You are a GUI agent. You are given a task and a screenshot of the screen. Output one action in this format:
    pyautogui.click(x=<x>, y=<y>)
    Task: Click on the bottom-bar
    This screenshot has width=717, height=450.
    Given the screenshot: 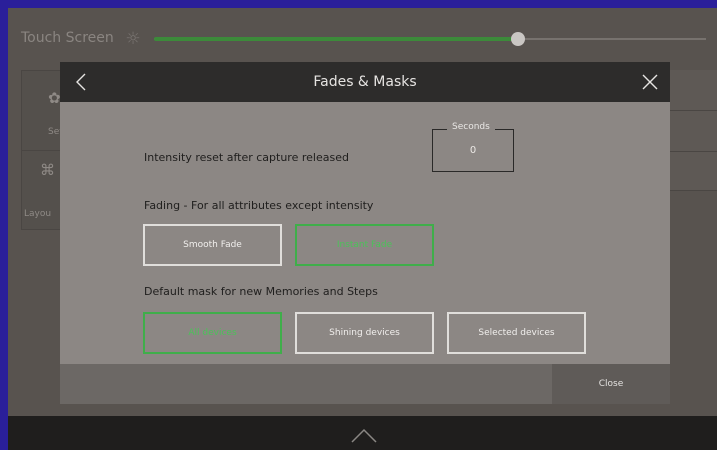 What is the action you would take?
    pyautogui.click(x=362, y=433)
    